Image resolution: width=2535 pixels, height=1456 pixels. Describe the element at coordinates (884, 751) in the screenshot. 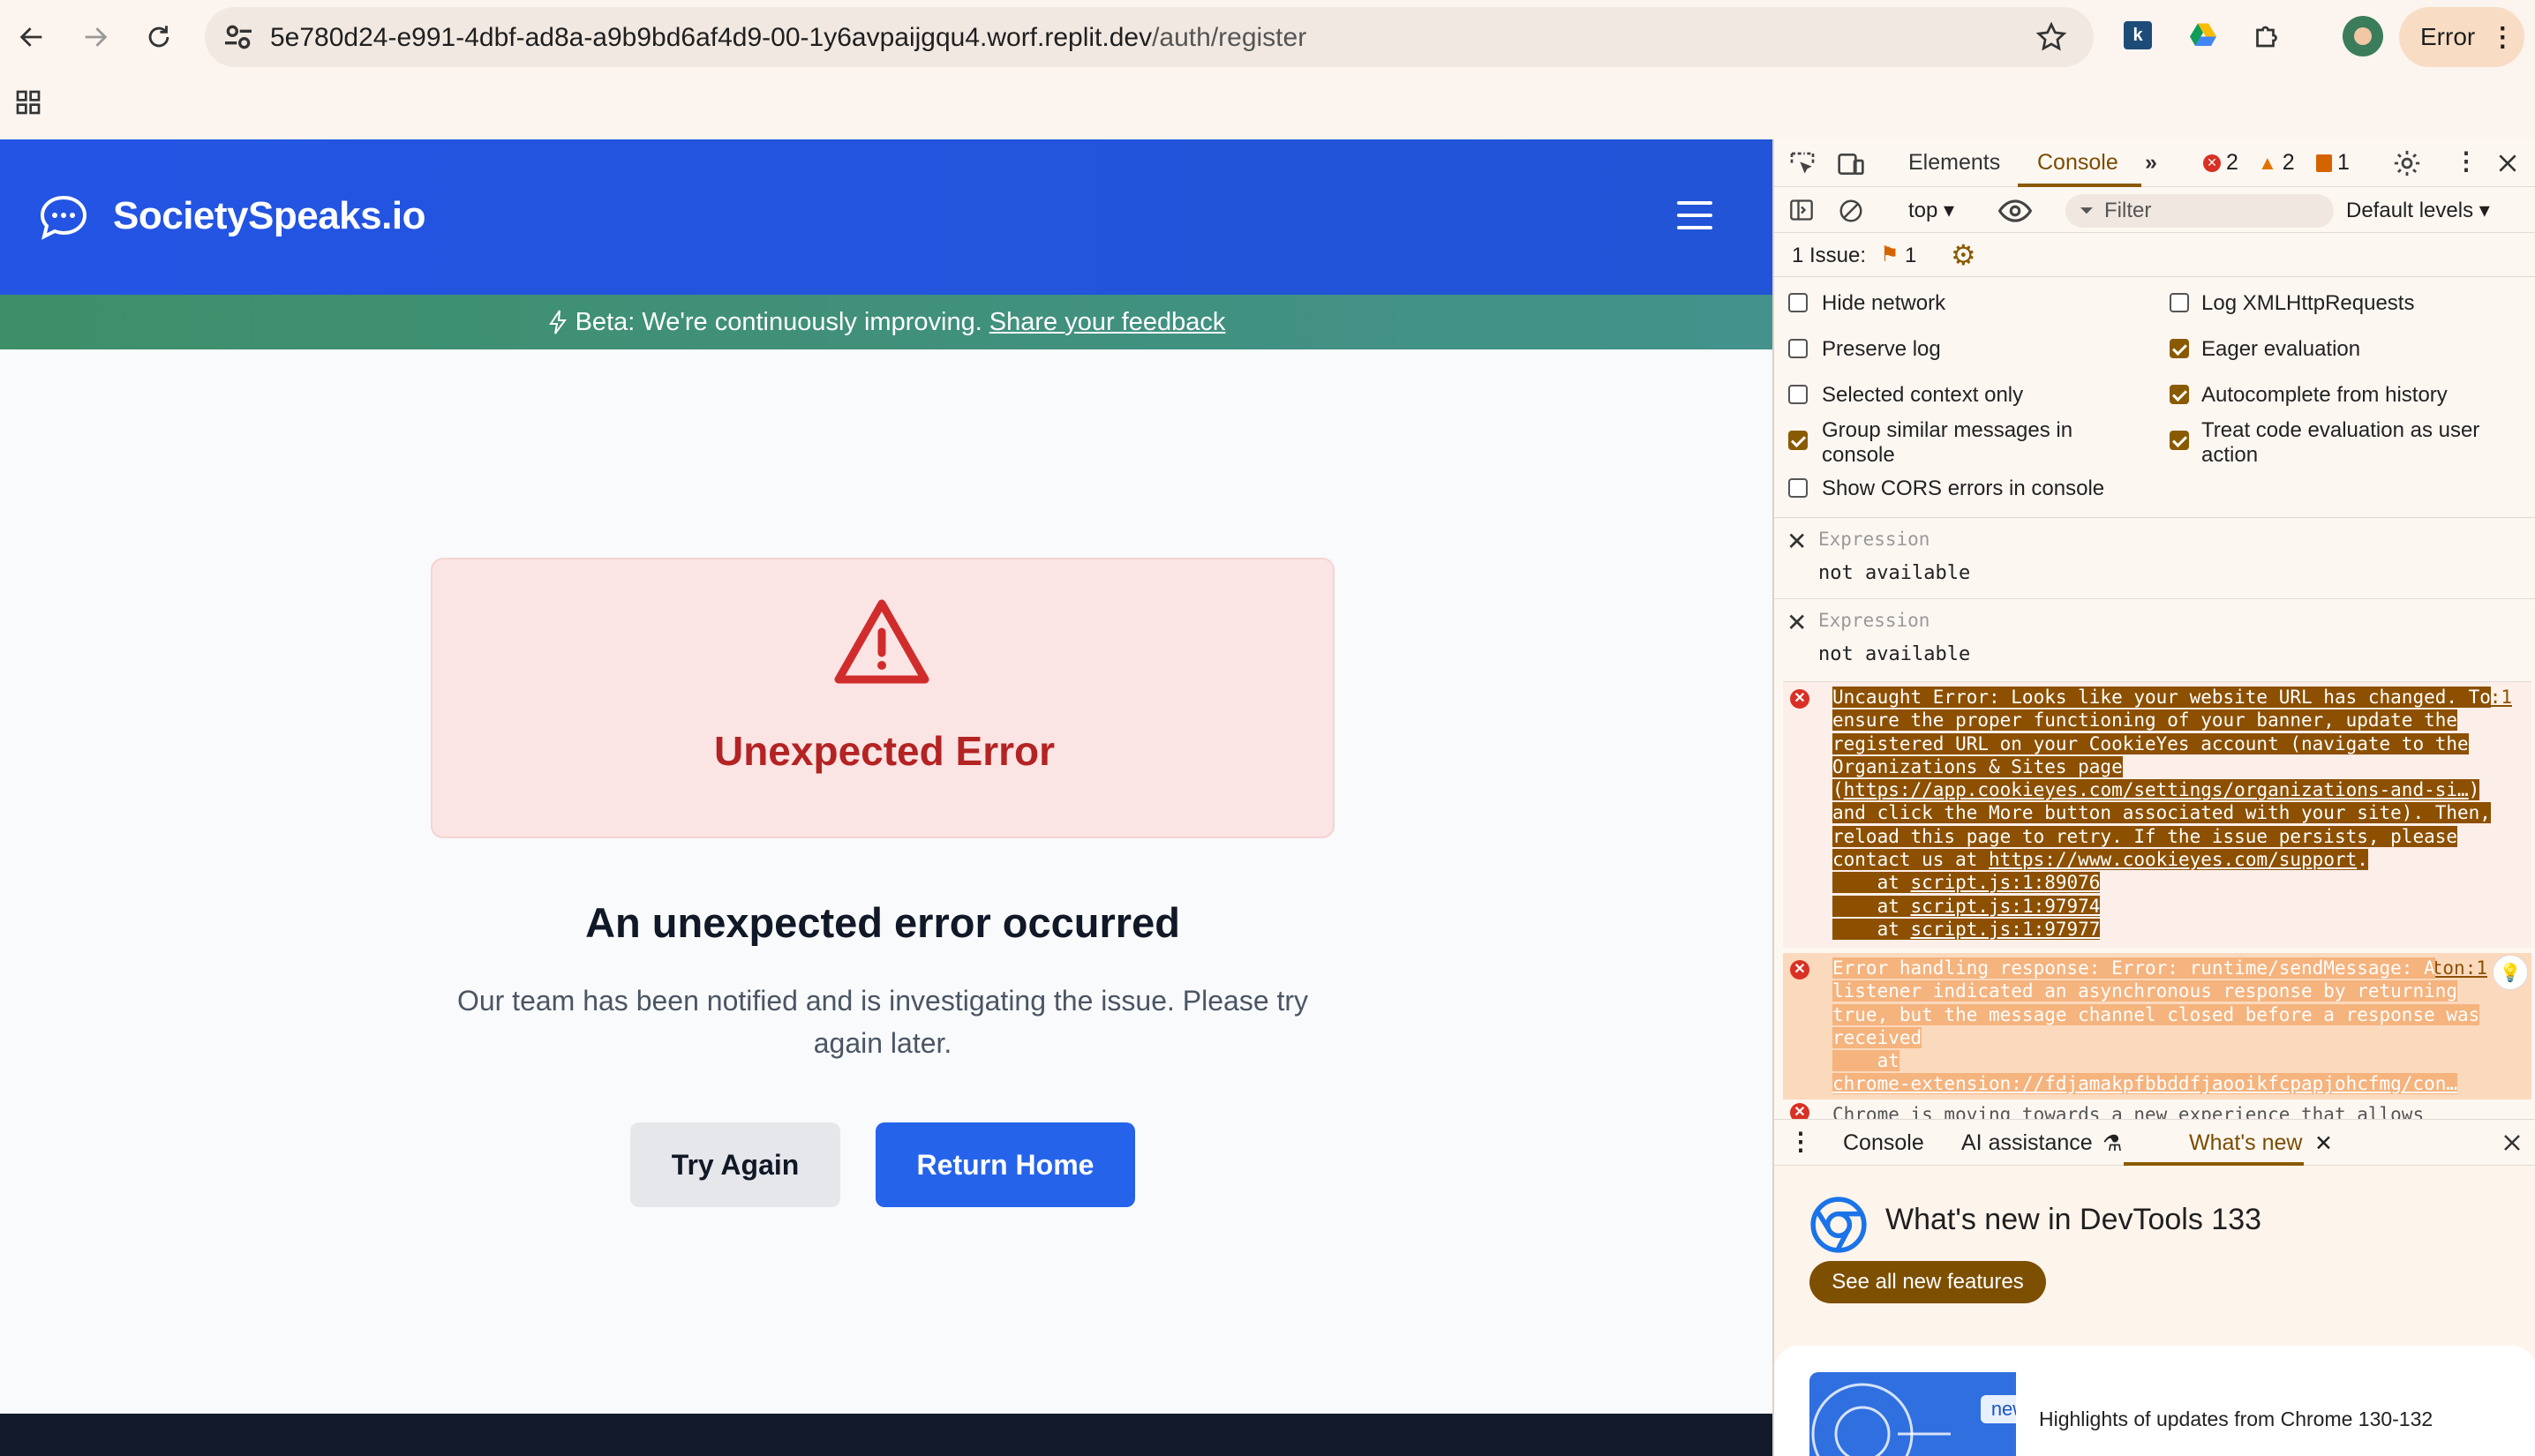

I see `error-card-title: Unexpected Error` at that location.